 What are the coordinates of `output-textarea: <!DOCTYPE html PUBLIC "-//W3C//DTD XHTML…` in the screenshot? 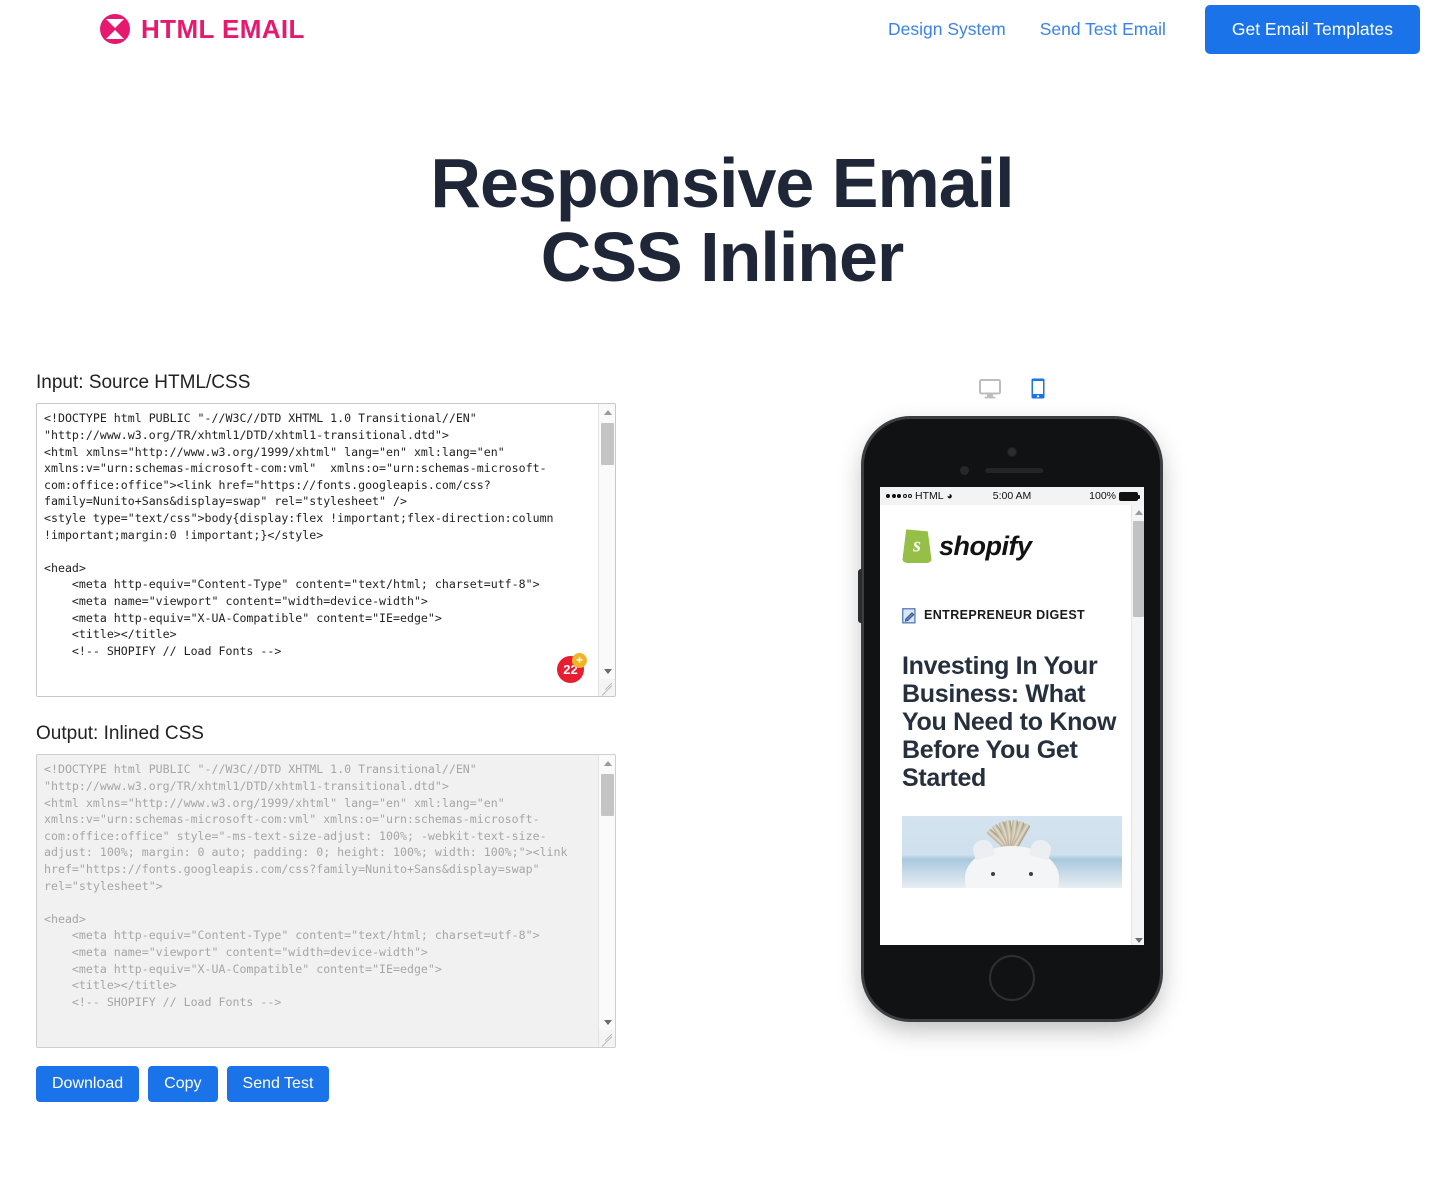 It's located at (326, 901).